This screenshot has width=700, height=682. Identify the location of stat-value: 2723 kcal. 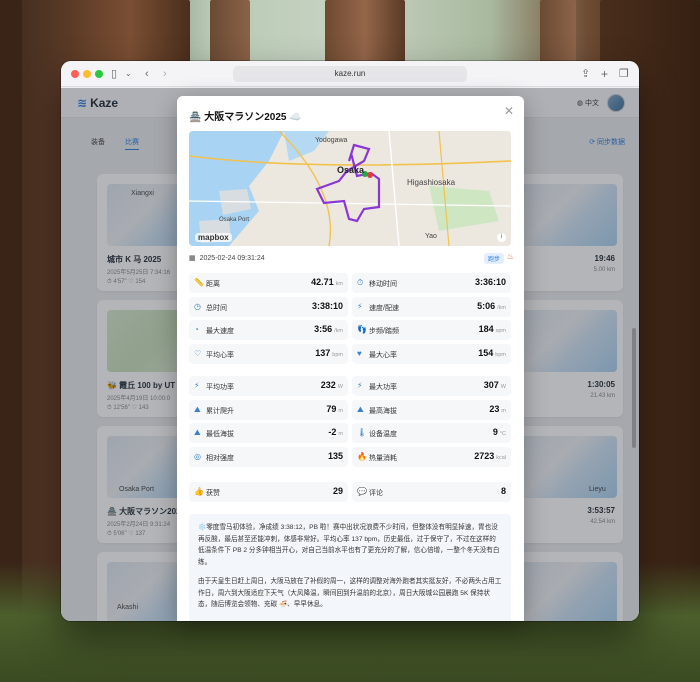
(490, 455).